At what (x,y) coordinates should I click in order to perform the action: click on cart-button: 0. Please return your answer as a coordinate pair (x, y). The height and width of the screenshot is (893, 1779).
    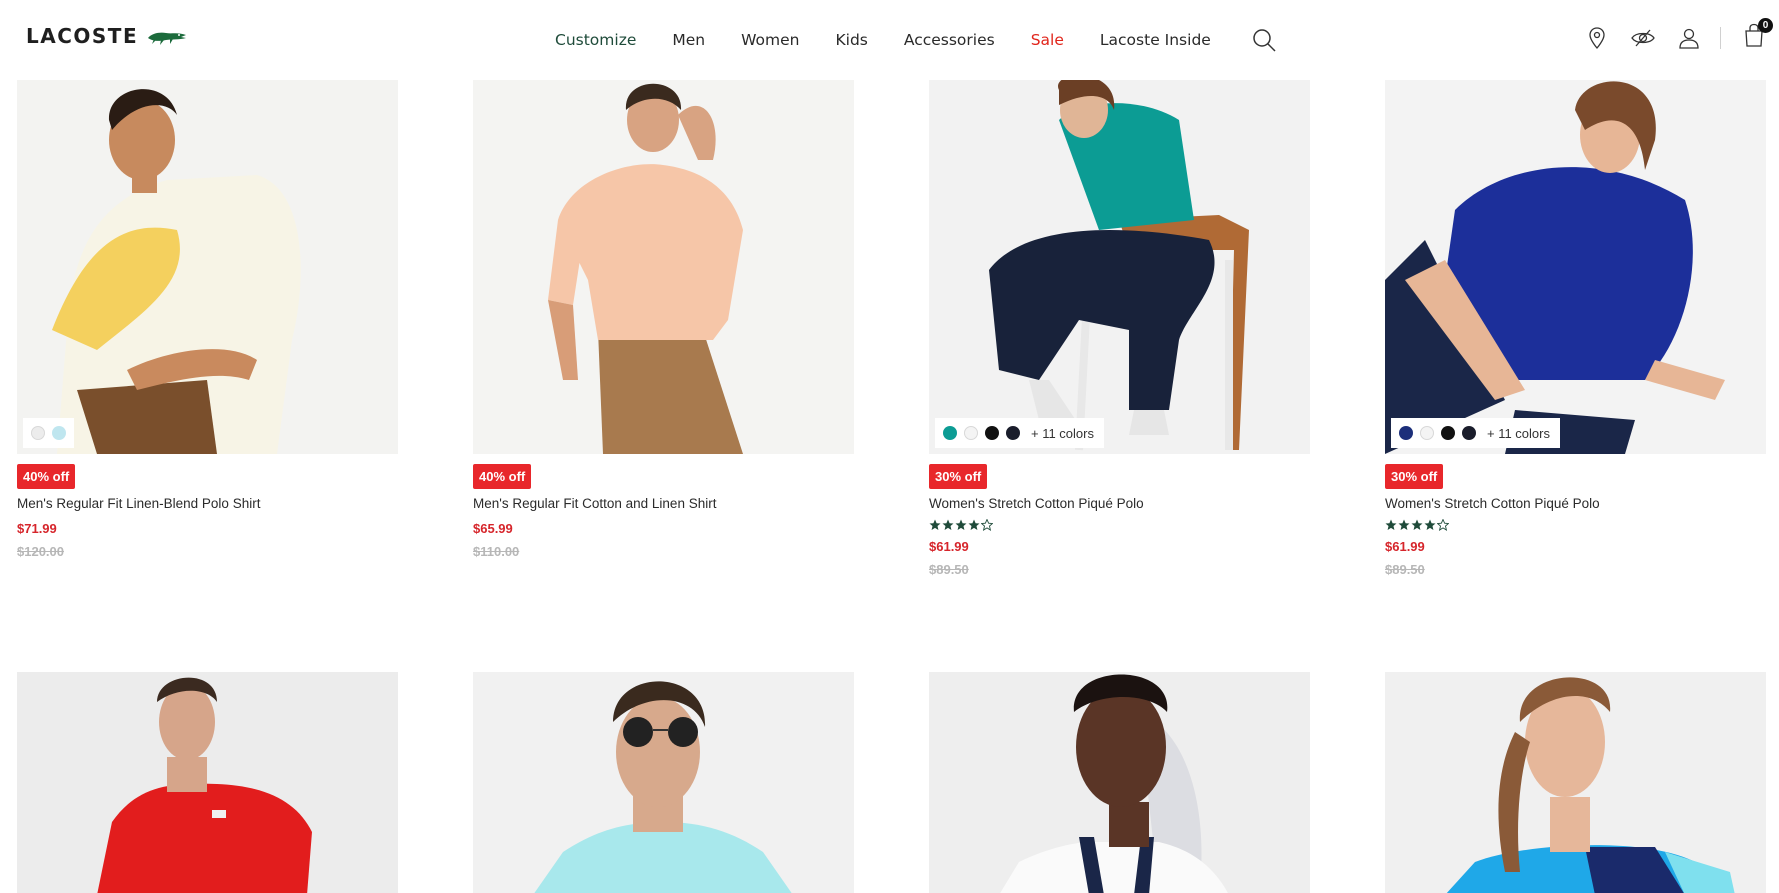
    Looking at the image, I should click on (1757, 35).